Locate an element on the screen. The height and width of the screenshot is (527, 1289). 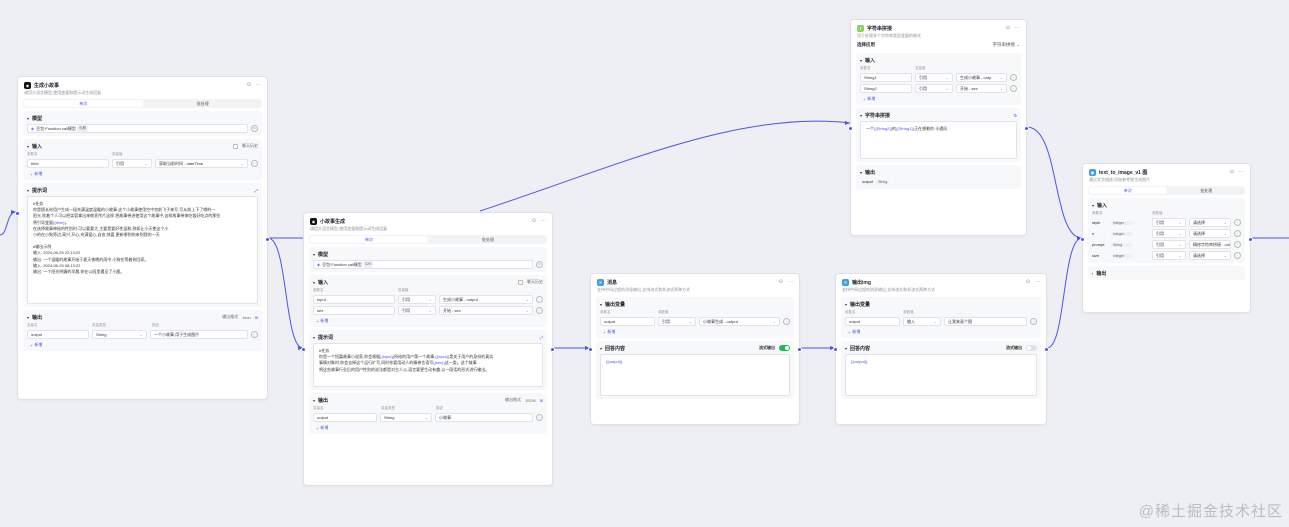
chevron-right-icon: › is located at coordinates (1092, 273).